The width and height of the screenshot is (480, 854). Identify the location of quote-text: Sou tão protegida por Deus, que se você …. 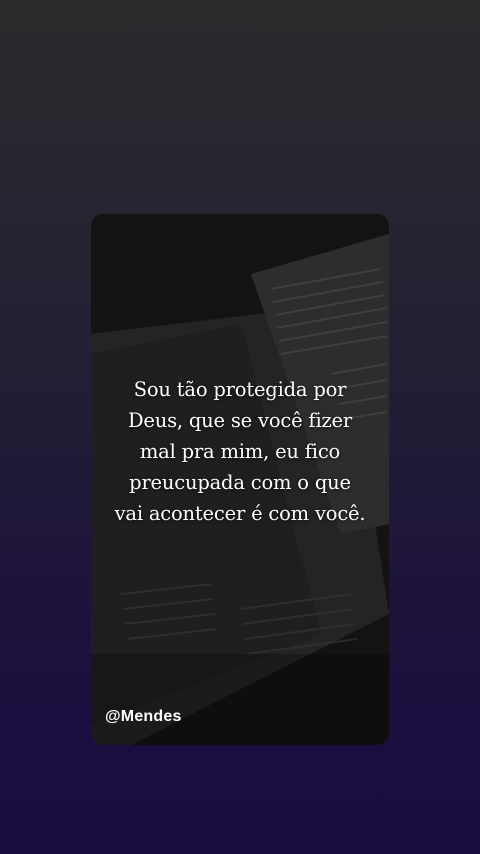
(240, 451).